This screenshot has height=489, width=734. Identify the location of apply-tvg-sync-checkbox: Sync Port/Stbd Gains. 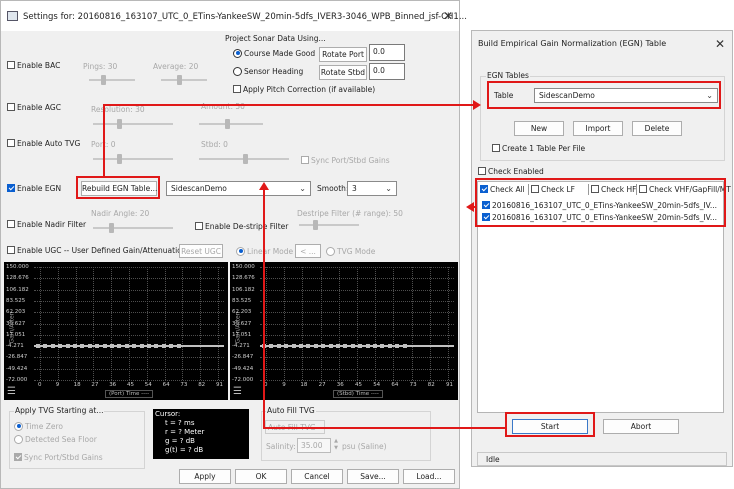
(58, 457).